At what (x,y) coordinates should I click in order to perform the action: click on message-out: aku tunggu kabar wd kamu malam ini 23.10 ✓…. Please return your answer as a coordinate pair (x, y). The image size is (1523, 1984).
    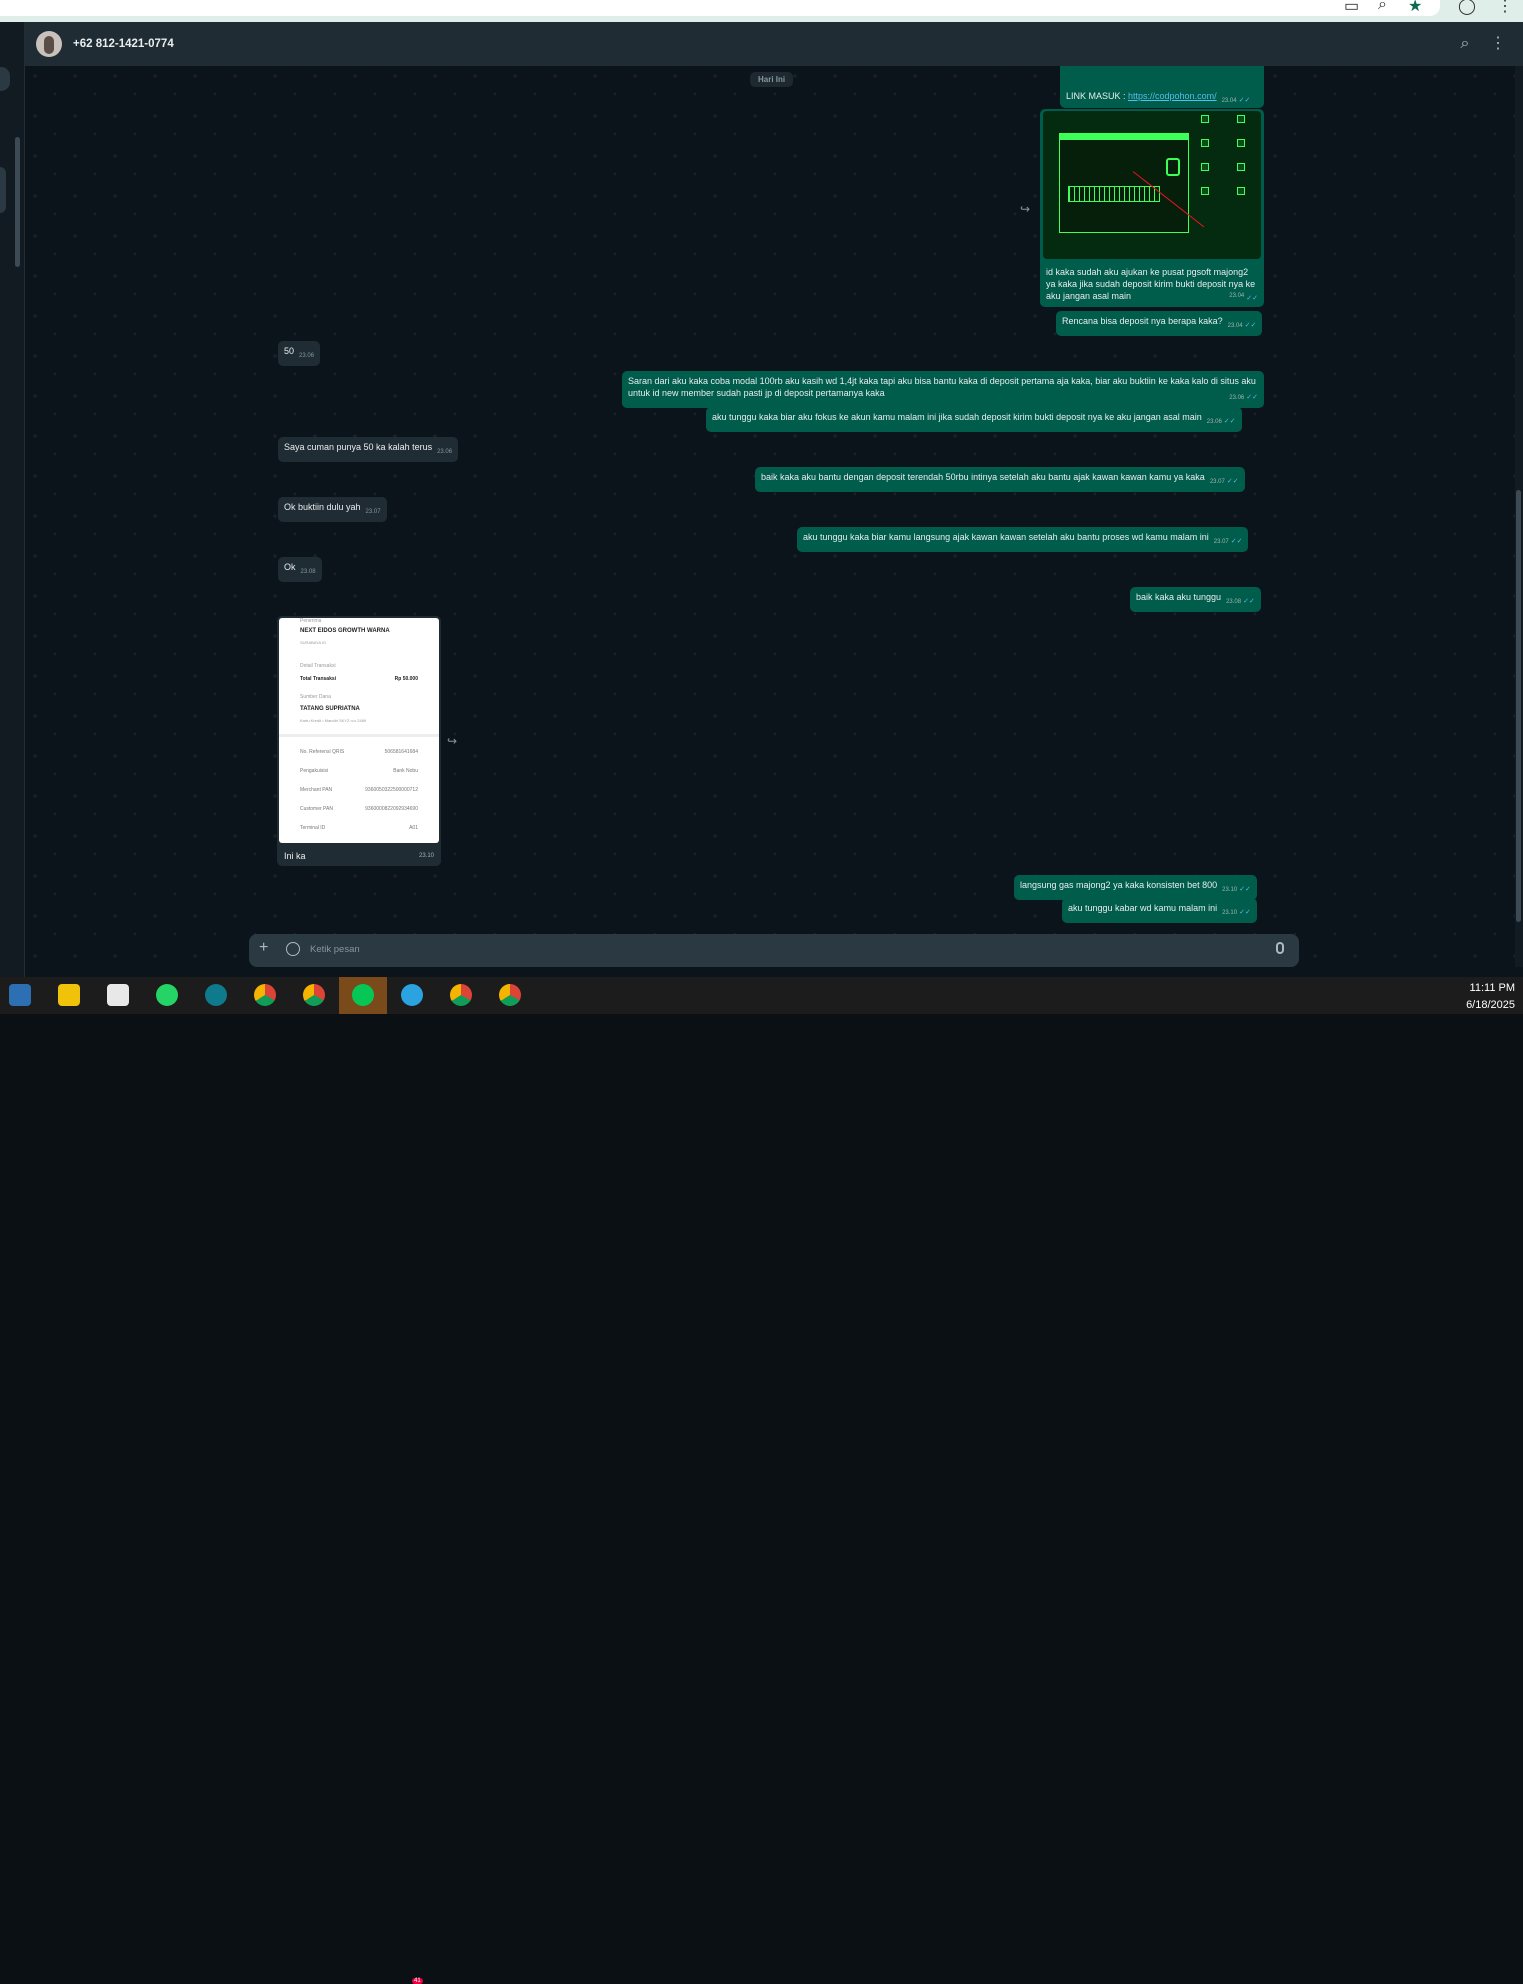
    Looking at the image, I should click on (1159, 910).